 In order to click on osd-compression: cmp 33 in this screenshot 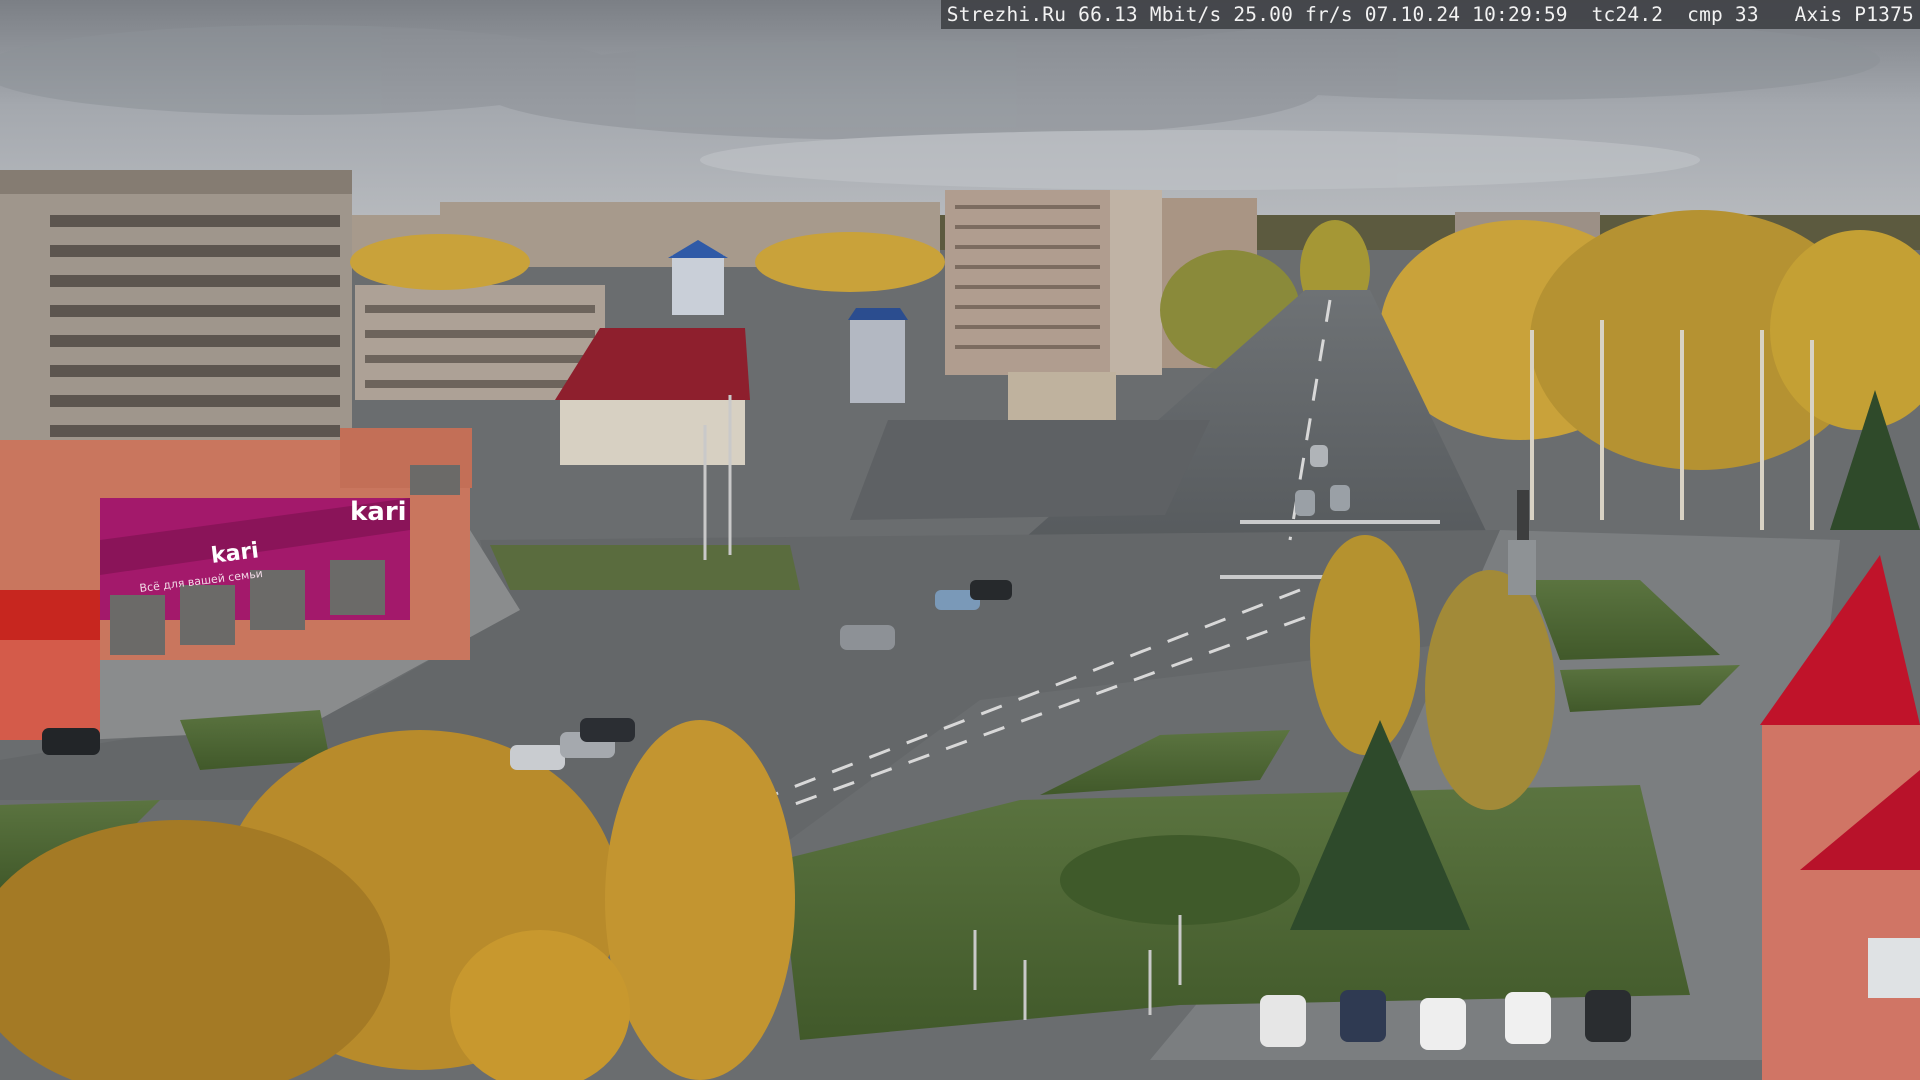, I will do `click(1723, 14)`.